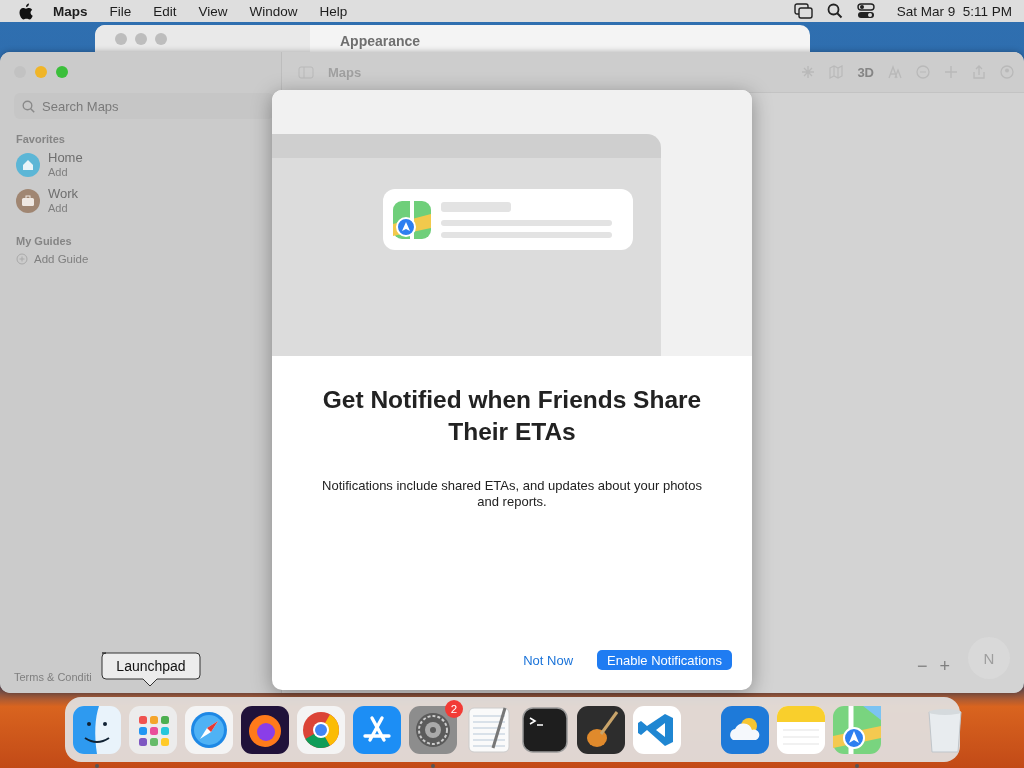 Image resolution: width=1024 pixels, height=768 pixels. Describe the element at coordinates (41, 139) in the screenshot. I see `section-heading: Favorites` at that location.